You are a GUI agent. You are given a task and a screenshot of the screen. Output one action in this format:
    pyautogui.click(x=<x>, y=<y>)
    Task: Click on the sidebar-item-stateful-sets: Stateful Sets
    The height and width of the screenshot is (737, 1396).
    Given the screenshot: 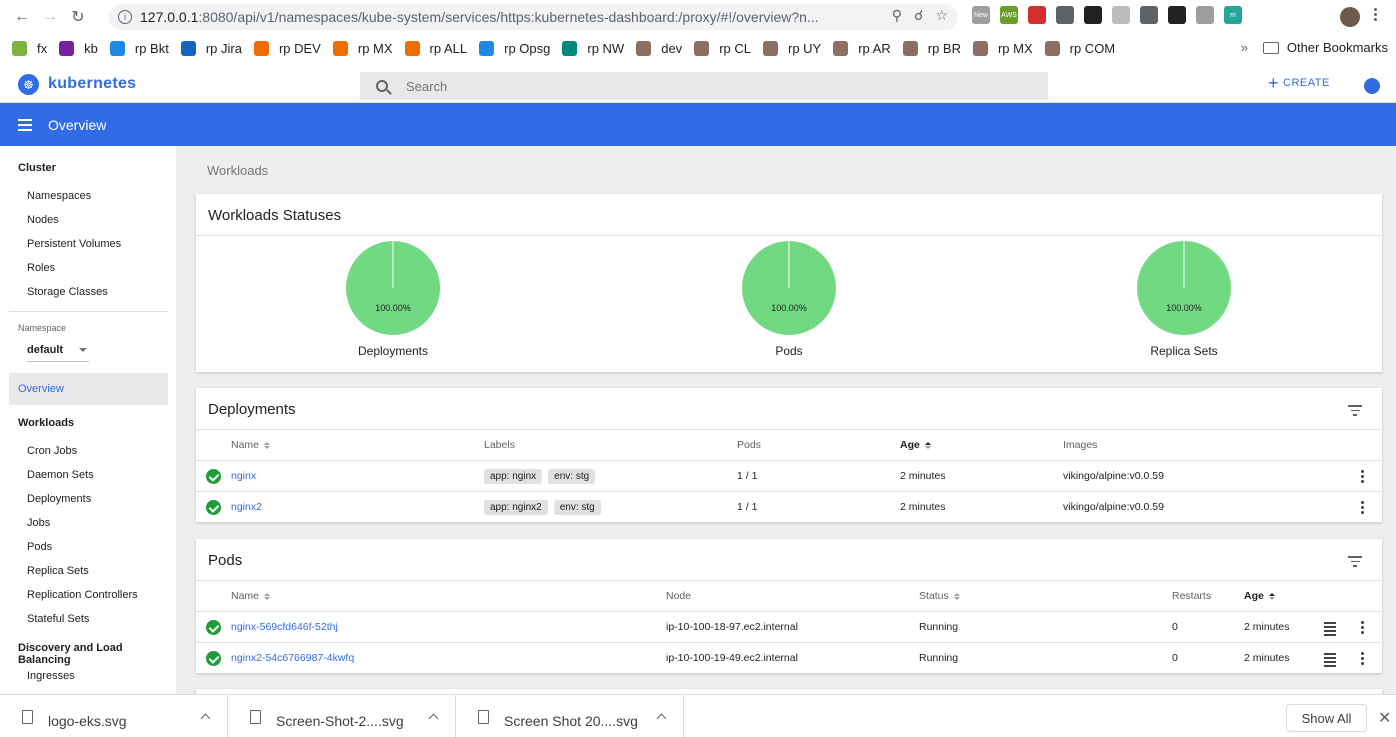 What is the action you would take?
    pyautogui.click(x=58, y=619)
    